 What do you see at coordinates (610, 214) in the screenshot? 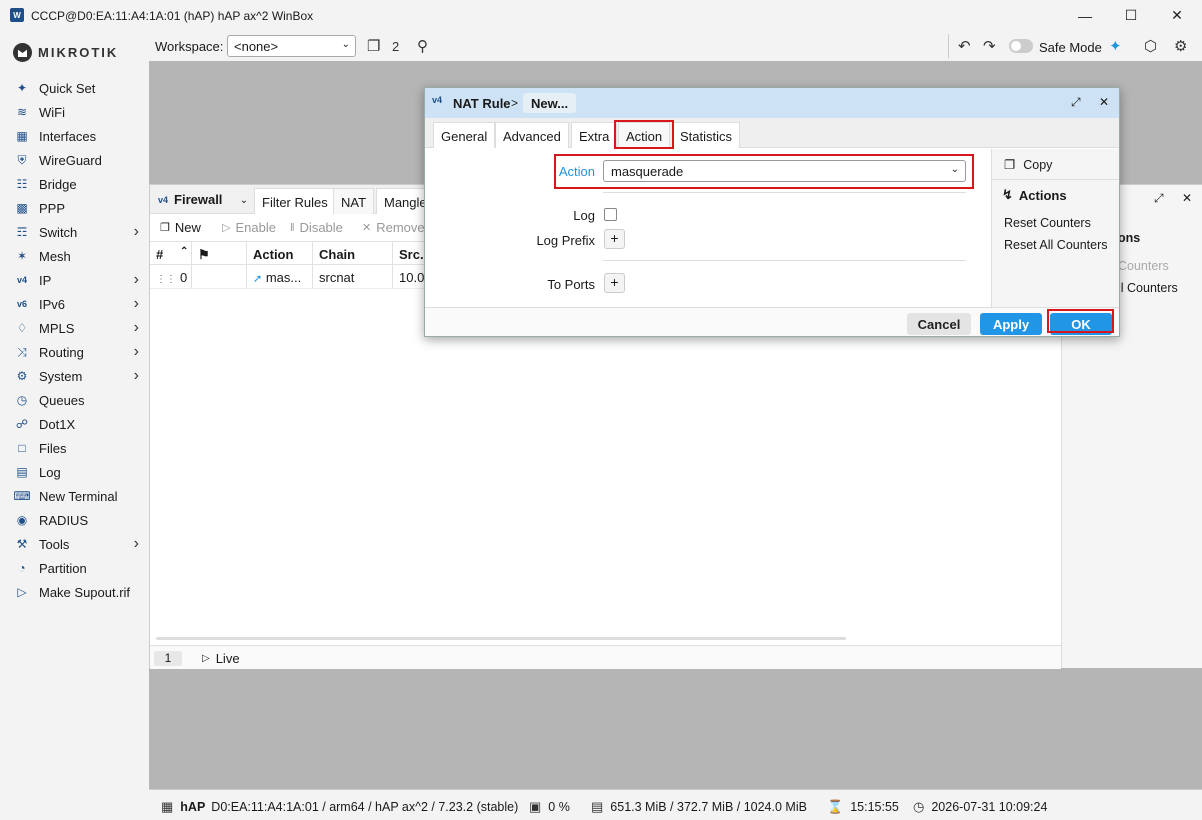
I see `log-checkbox` at bounding box center [610, 214].